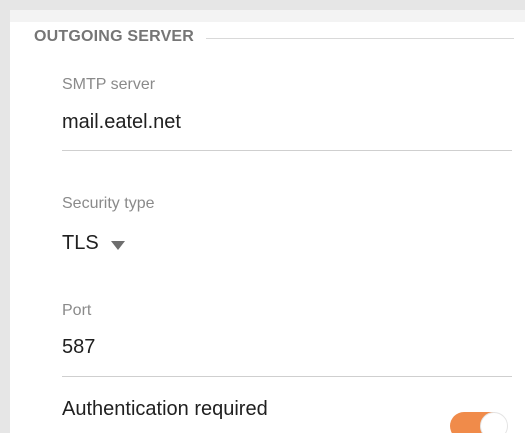 The width and height of the screenshot is (525, 433). I want to click on authentication-toggle, so click(479, 422).